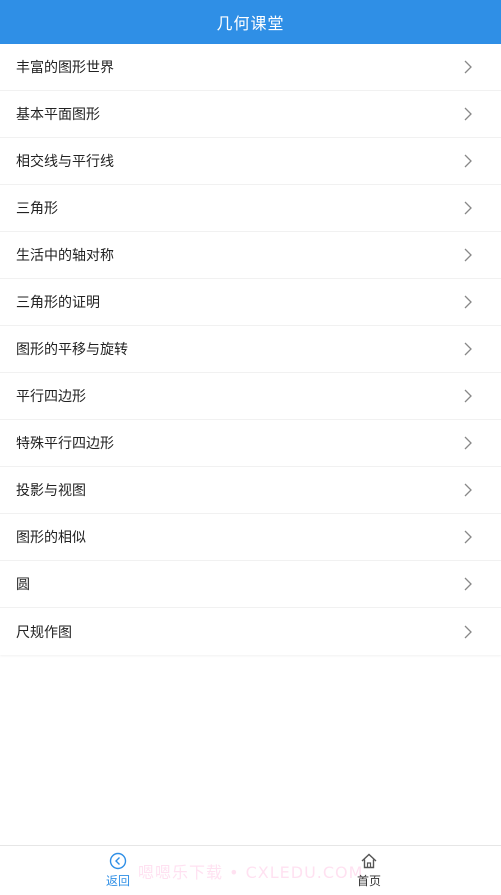 This screenshot has height=895, width=501. Describe the element at coordinates (51, 397) in the screenshot. I see `list-item-label: 平行四边形` at that location.